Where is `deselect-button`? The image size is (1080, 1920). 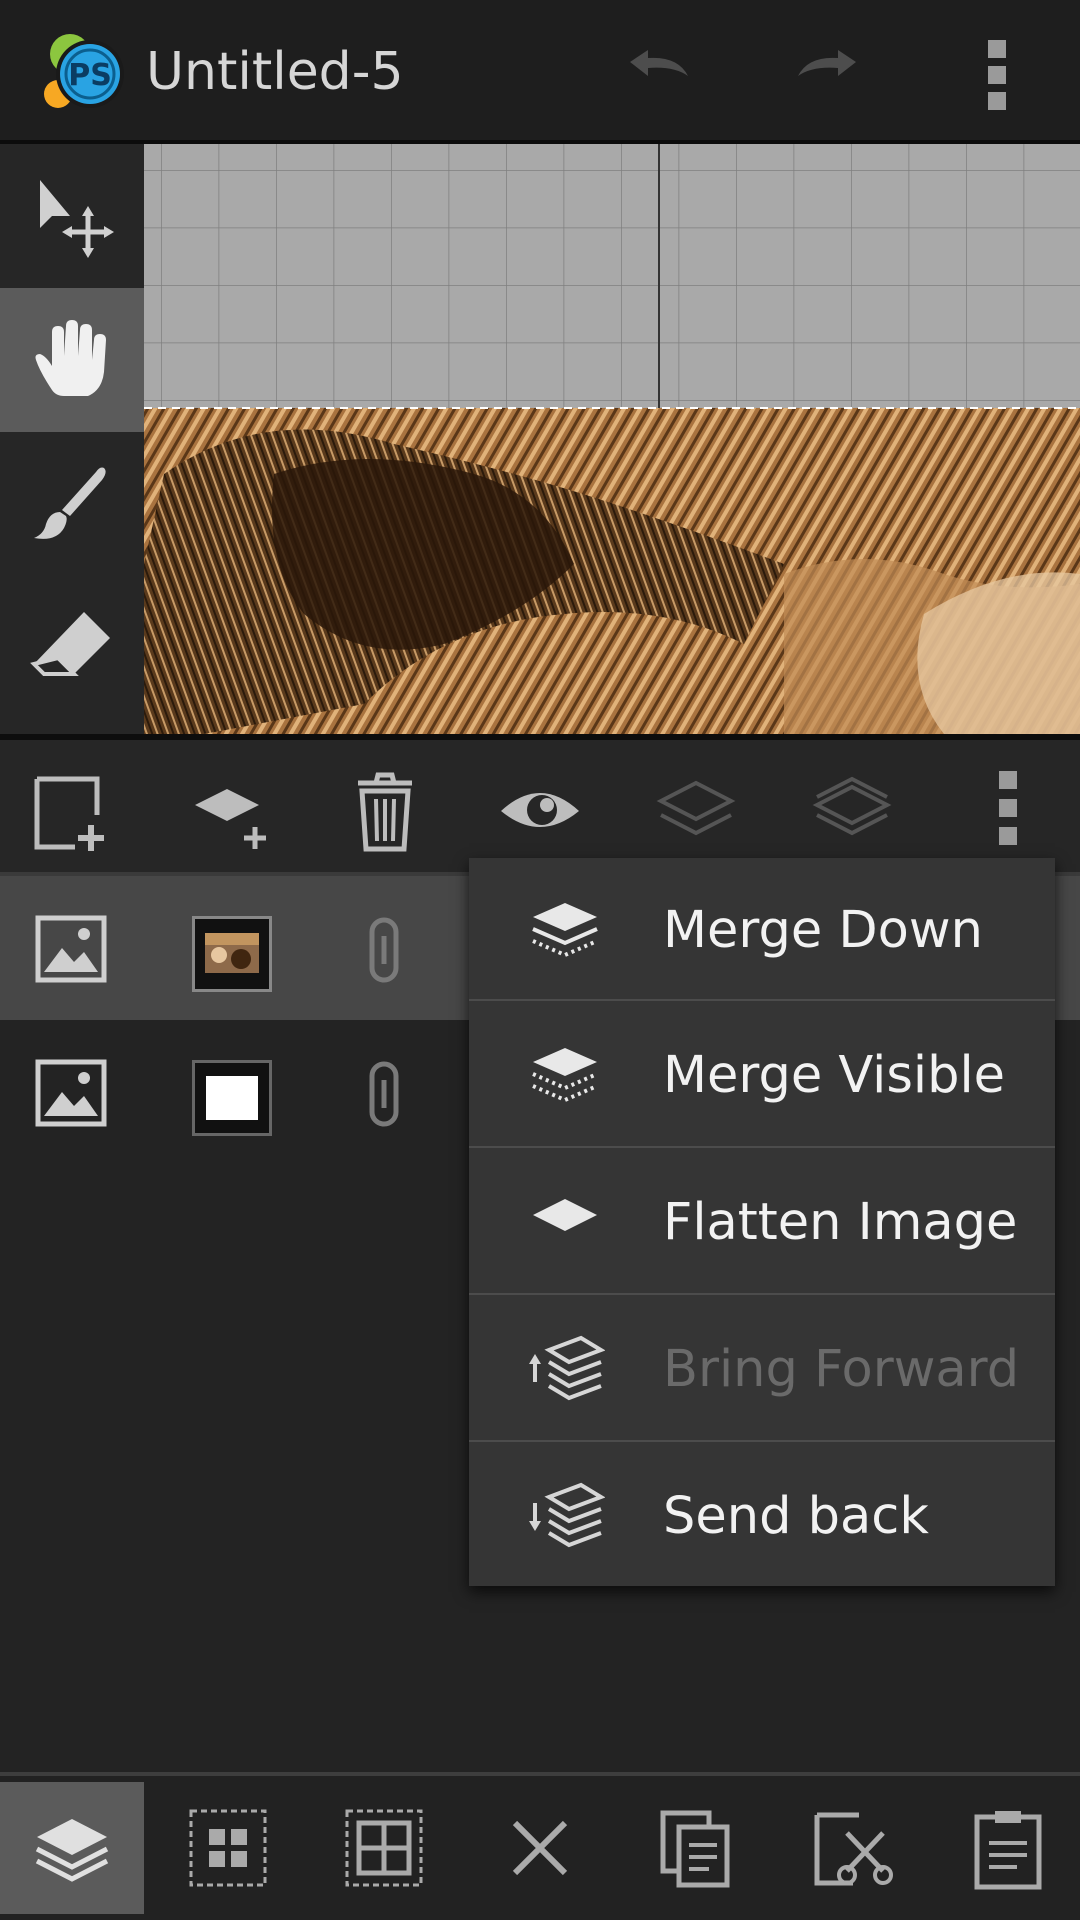 deselect-button is located at coordinates (540, 1848).